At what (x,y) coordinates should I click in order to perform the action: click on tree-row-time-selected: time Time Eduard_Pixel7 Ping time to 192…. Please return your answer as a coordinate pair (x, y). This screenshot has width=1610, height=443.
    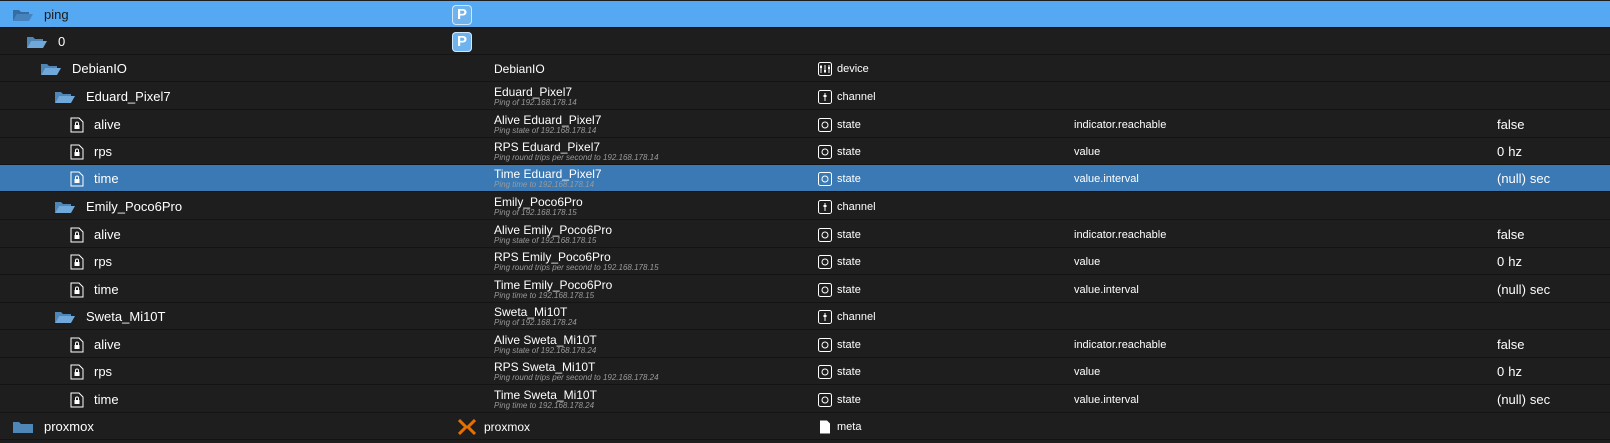
    Looking at the image, I should click on (805, 178).